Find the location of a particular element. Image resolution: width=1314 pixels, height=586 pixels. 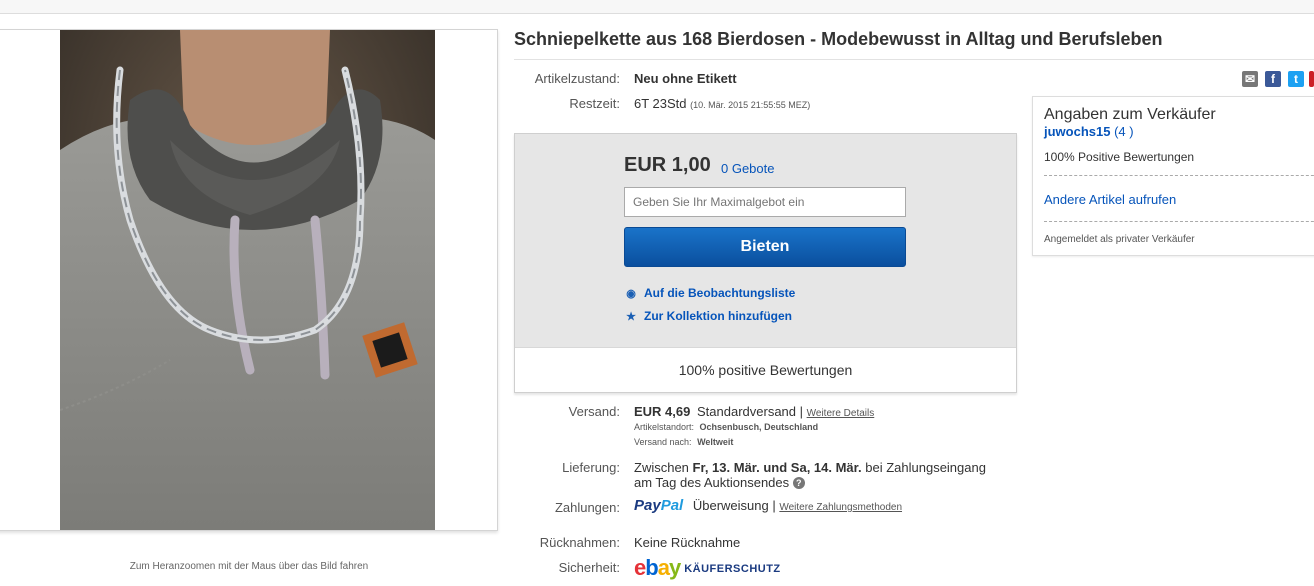

collection-link: ★ Zur Kollektion hinzufügen is located at coordinates (708, 316).